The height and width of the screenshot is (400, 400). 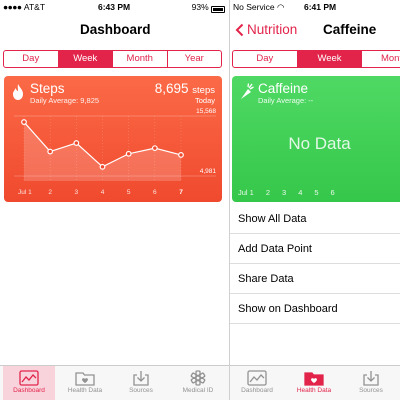 I want to click on tab-bar: Dashboard Health Data Sources Medical ID, so click(x=114, y=382).